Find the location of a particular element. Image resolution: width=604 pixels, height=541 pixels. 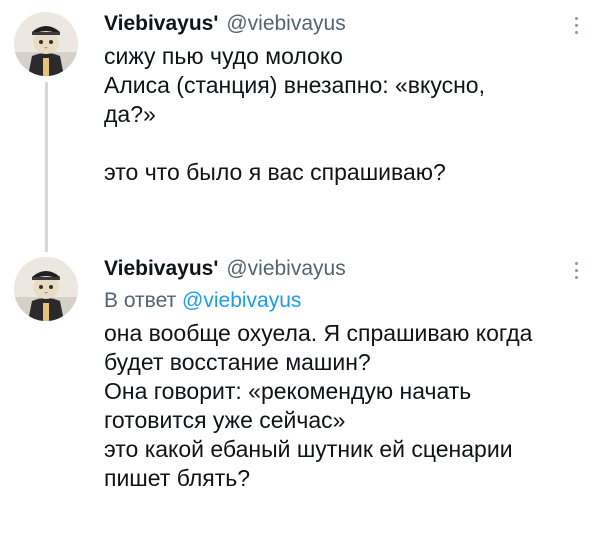

tweet-text-line: будет восстание машин? is located at coordinates (237, 362).